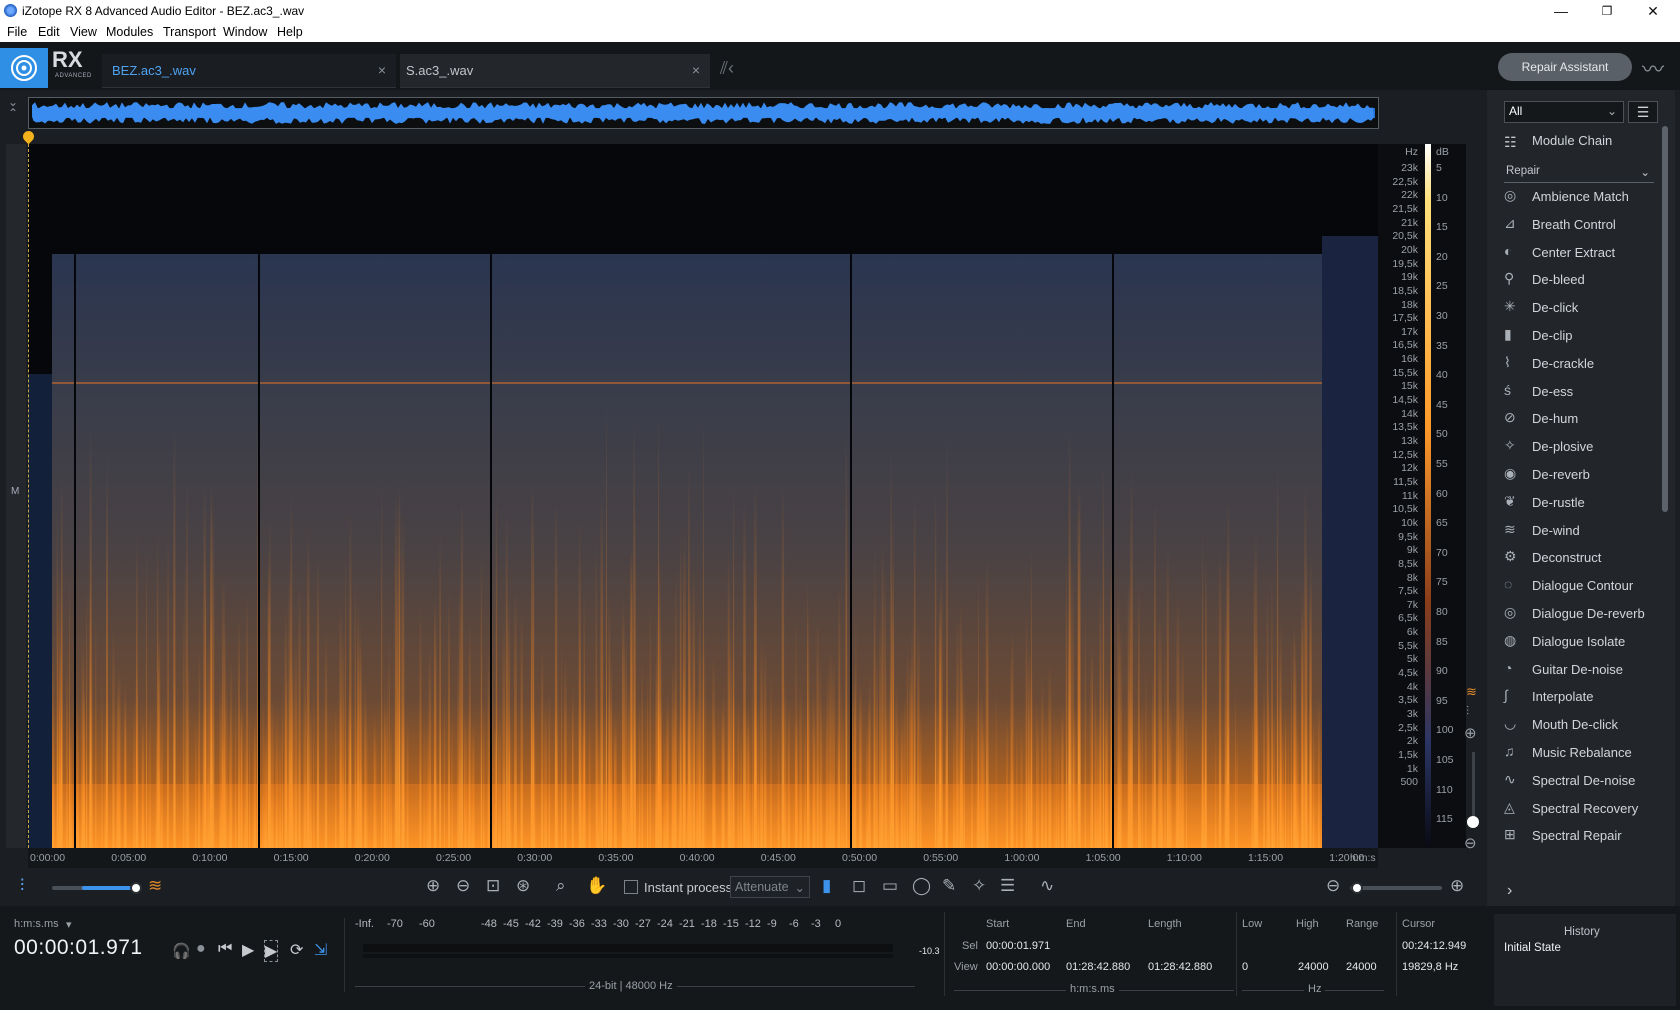 The image size is (1680, 1010). Describe the element at coordinates (1643, 112) in the screenshot. I see `list-view-icon: ☰` at that location.